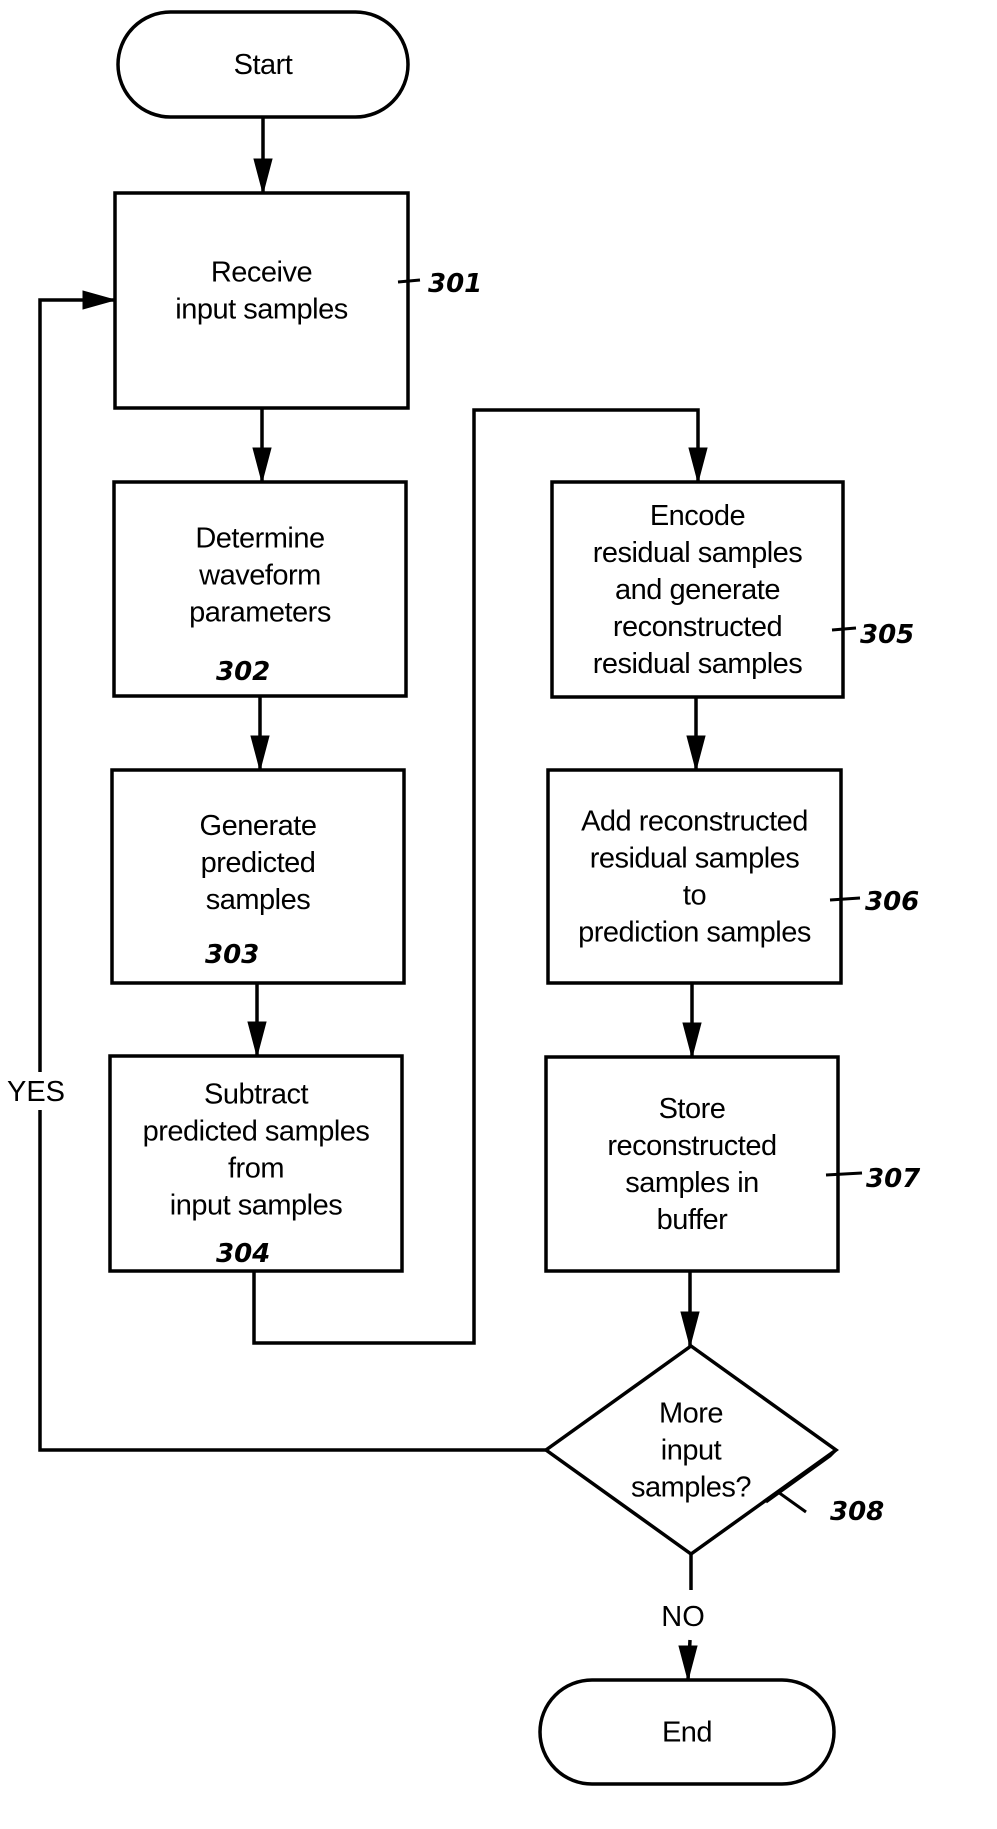 Image resolution: width=997 pixels, height=1829 pixels. I want to click on node-label: Determine waveform parameters, so click(260, 575).